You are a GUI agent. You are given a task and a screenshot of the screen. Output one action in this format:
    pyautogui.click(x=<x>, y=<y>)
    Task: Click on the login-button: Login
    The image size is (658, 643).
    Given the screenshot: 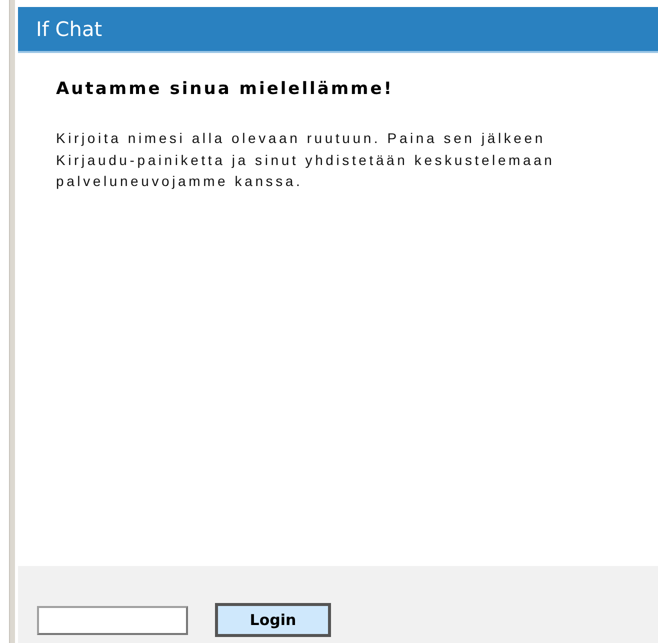 What is the action you would take?
    pyautogui.click(x=273, y=620)
    